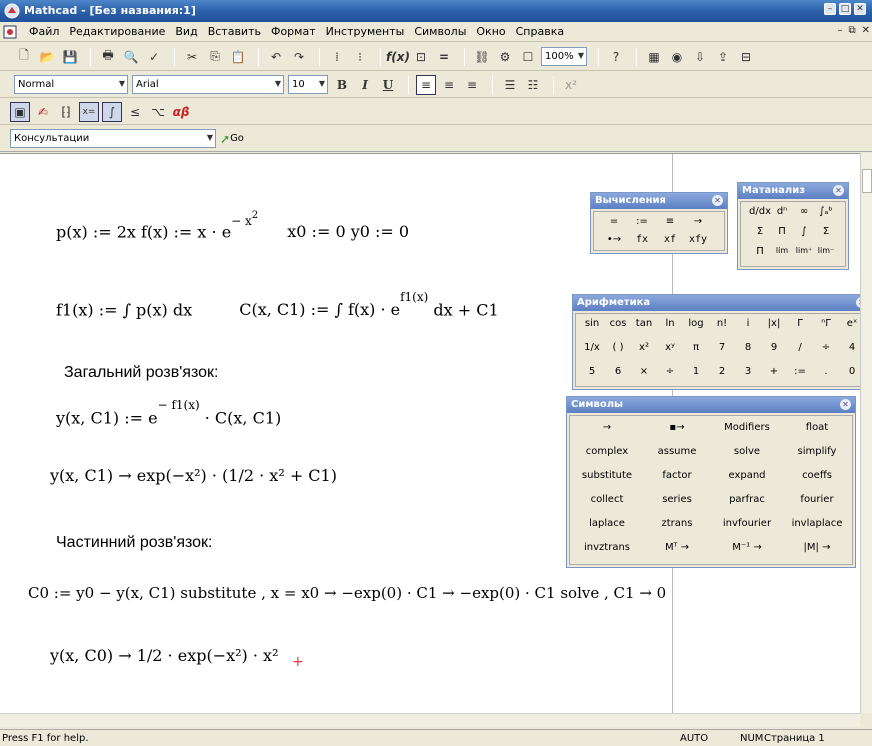 The image size is (872, 746). Describe the element at coordinates (642, 239) in the screenshot. I see `palette-button: fx` at that location.